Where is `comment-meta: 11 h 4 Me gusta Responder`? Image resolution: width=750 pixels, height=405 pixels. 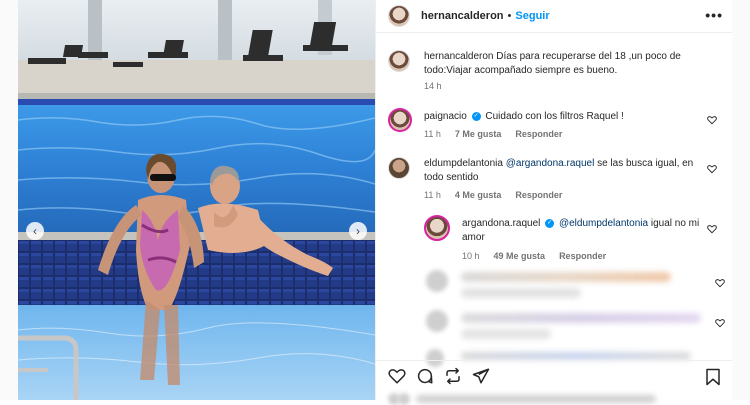
comment-meta: 11 h 4 Me gusta Responder is located at coordinates (493, 195).